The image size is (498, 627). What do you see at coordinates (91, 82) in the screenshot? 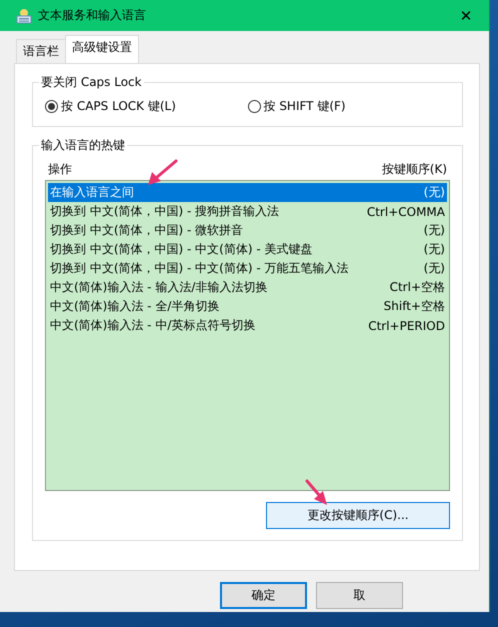
I see `group-title: 要关闭 Caps Lock` at bounding box center [91, 82].